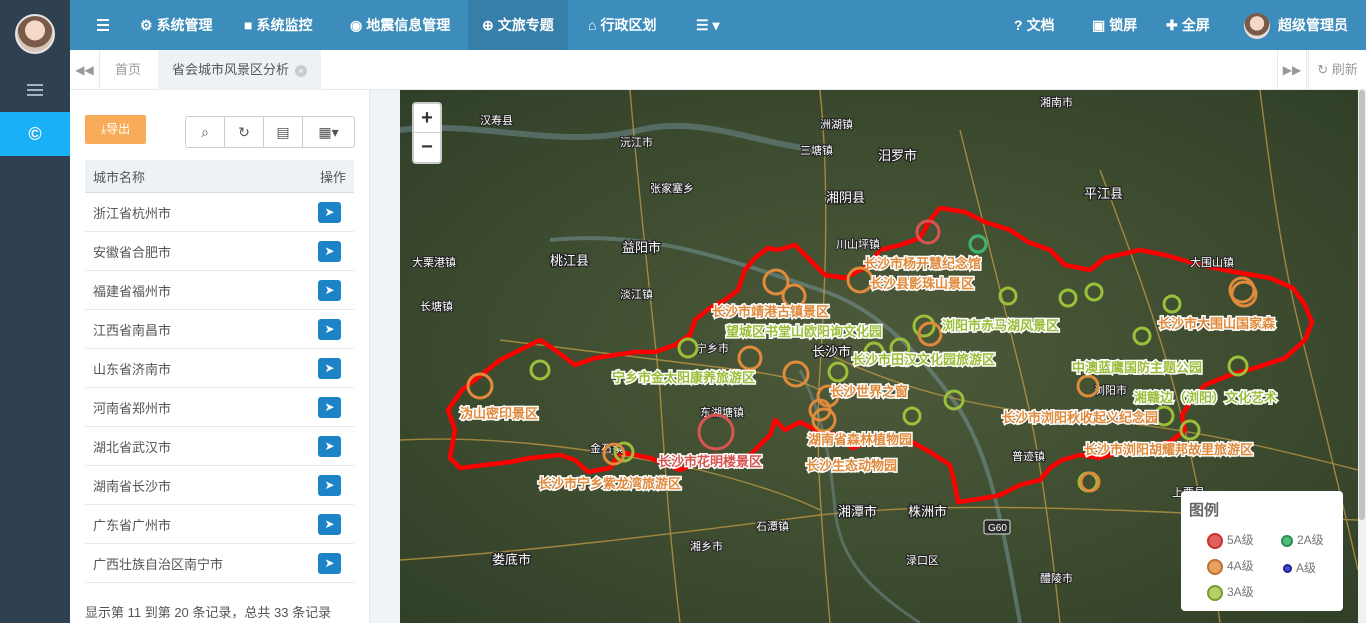  What do you see at coordinates (208, 612) in the screenshot?
I see `pagination-info: 显示第 11 到第 20 条记录，总共 33 条记录` at bounding box center [208, 612].